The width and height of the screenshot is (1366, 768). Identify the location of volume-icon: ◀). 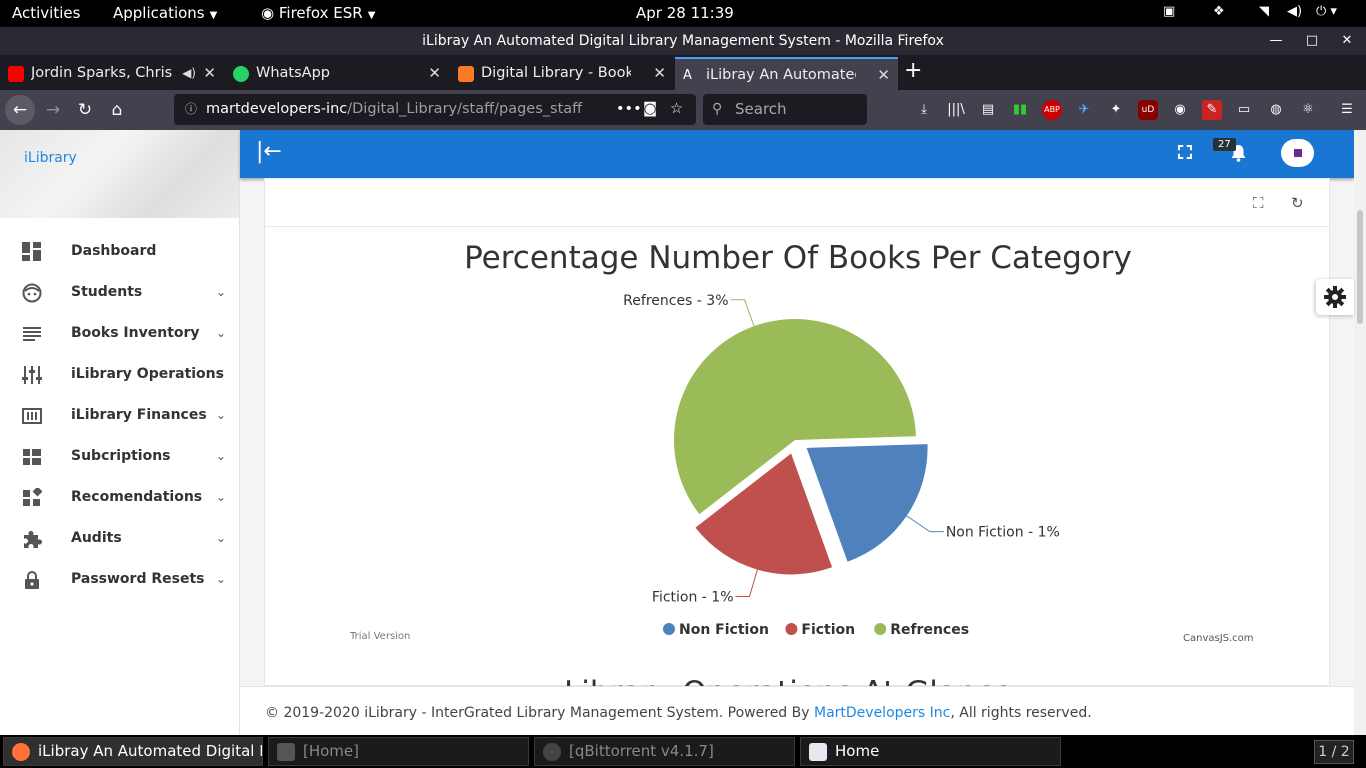
(1294, 11).